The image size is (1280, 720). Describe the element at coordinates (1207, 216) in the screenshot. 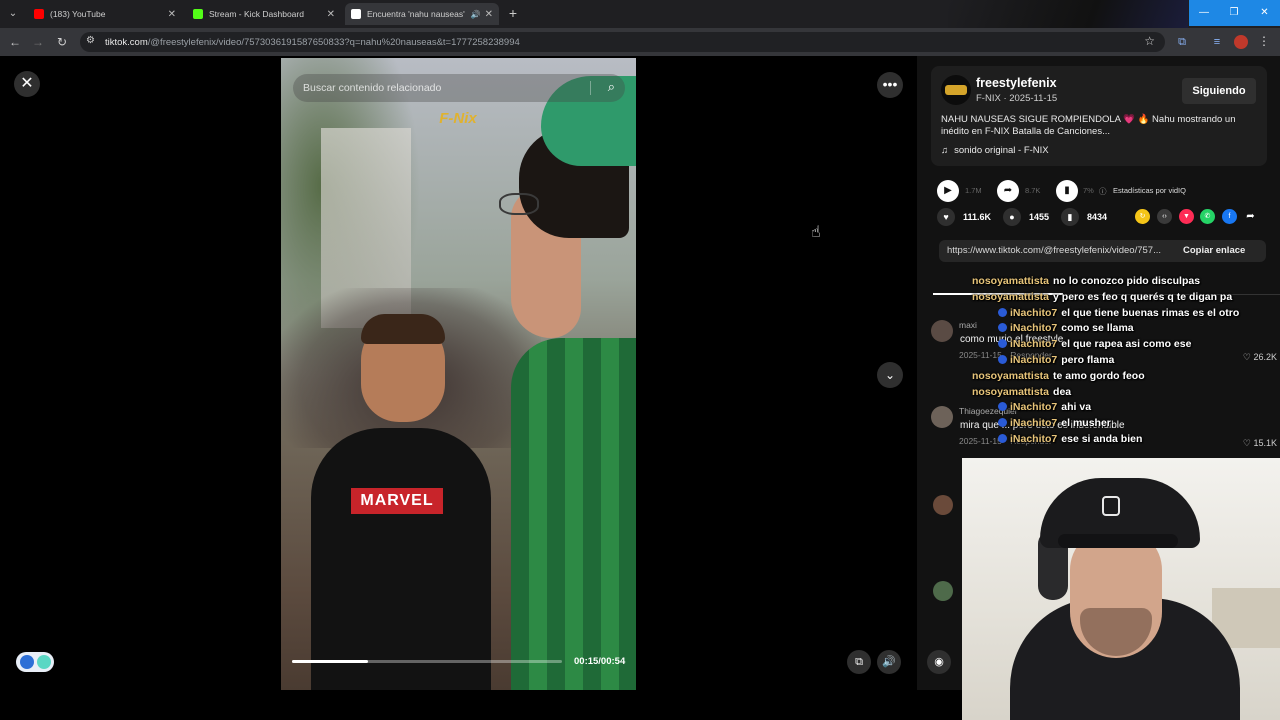

I see `whatsapp-icon: ✆` at that location.